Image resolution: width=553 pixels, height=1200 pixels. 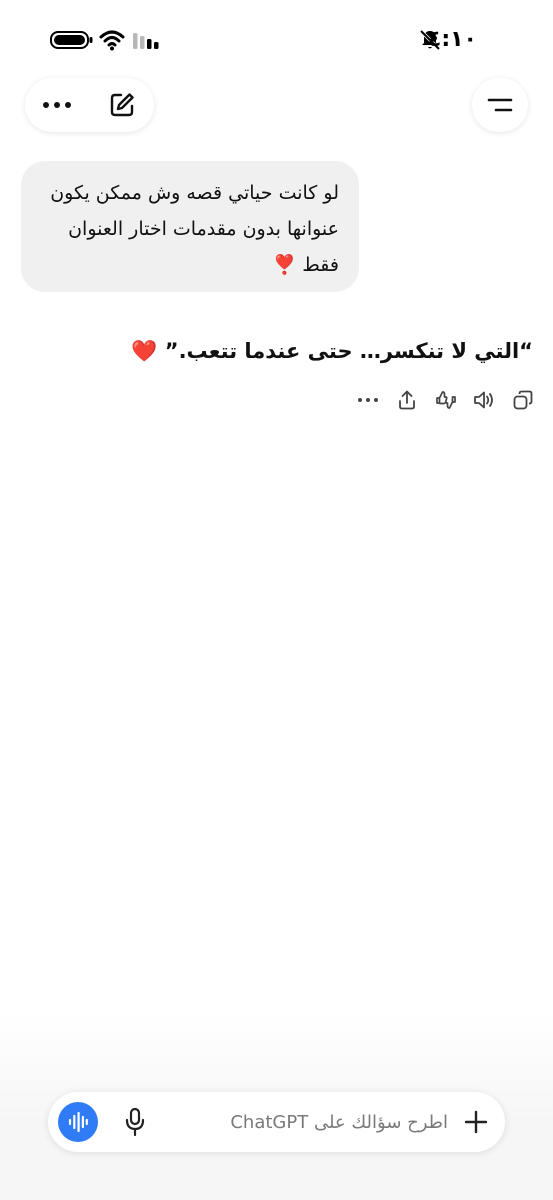 I want to click on share-icon, so click(x=407, y=400).